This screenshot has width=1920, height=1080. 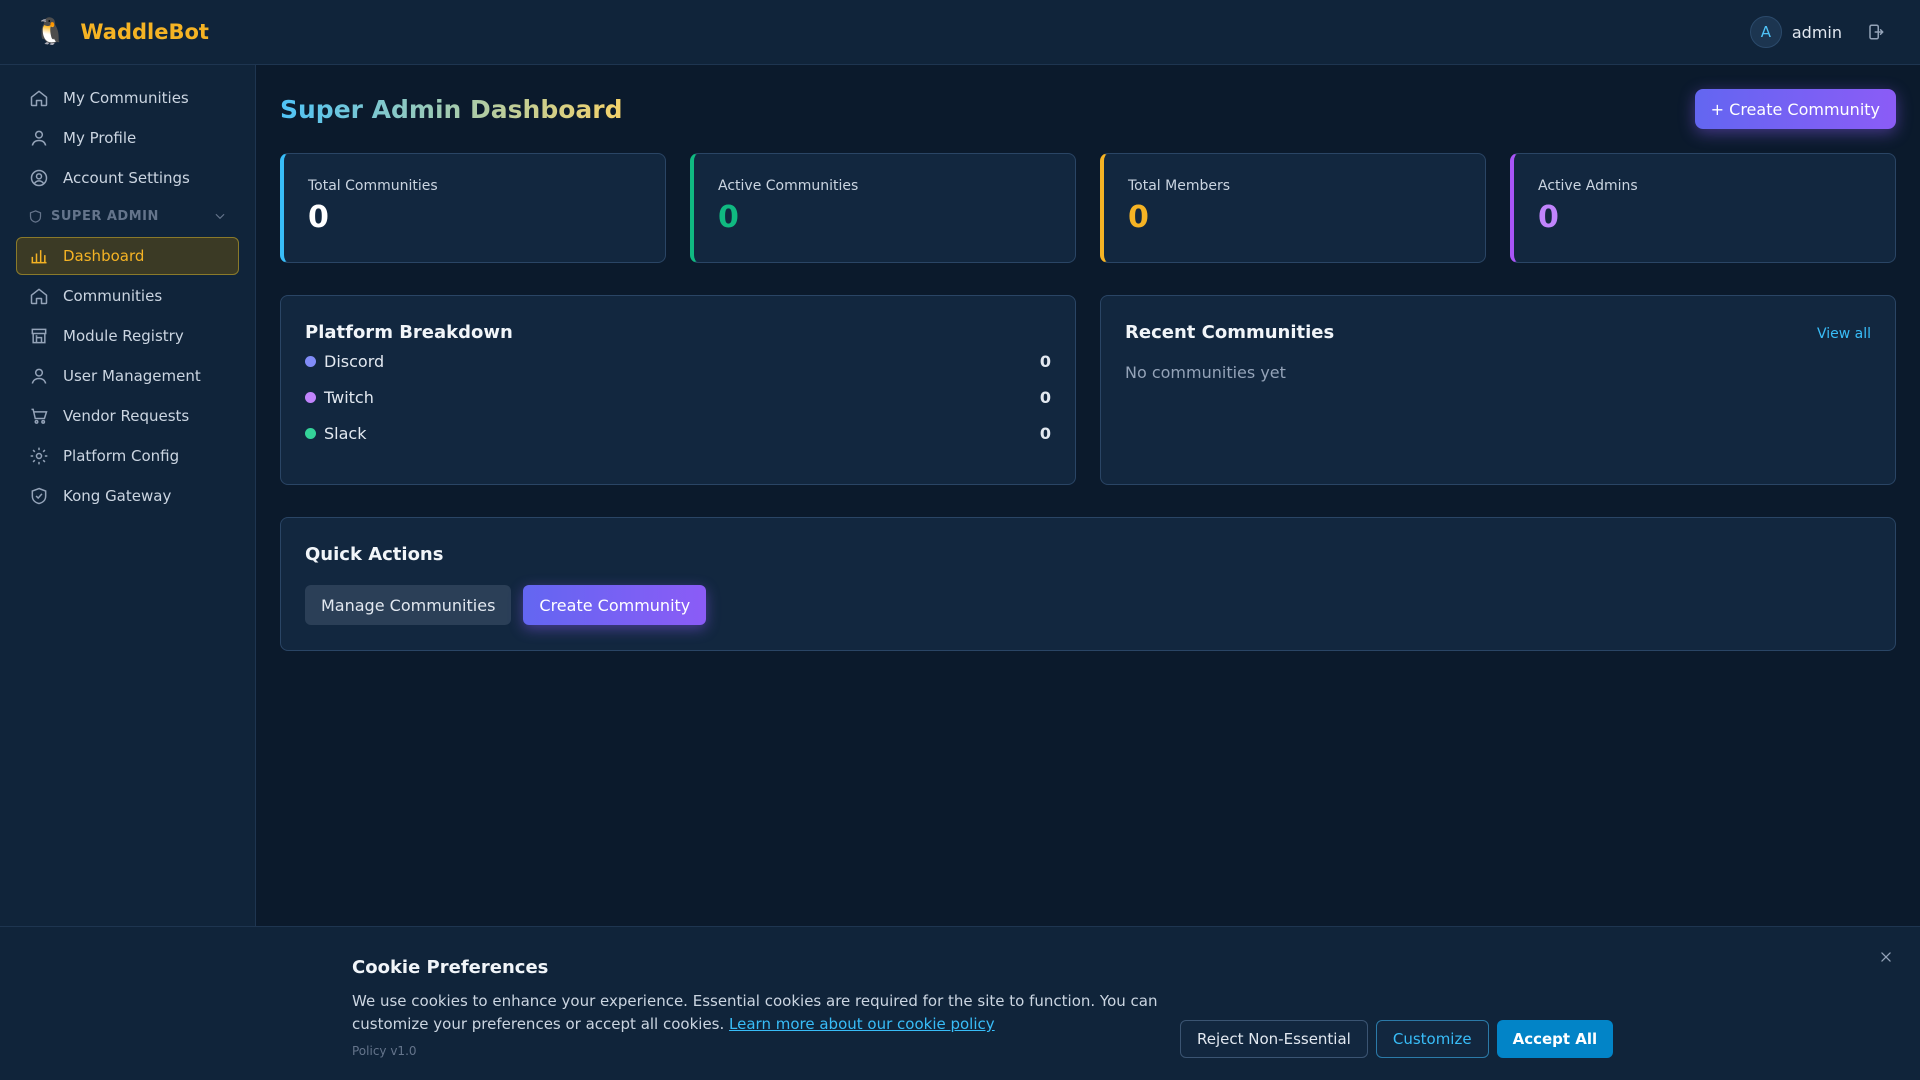 I want to click on page-header: Super Admin Dashboard + Create Community, so click(x=1088, y=109).